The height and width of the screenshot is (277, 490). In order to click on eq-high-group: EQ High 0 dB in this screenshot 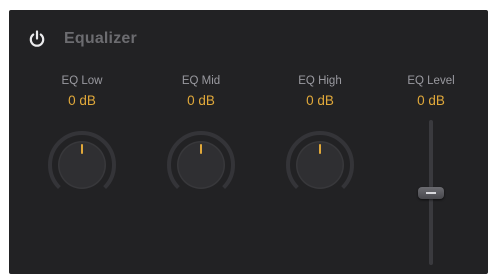, I will do `click(320, 91)`.